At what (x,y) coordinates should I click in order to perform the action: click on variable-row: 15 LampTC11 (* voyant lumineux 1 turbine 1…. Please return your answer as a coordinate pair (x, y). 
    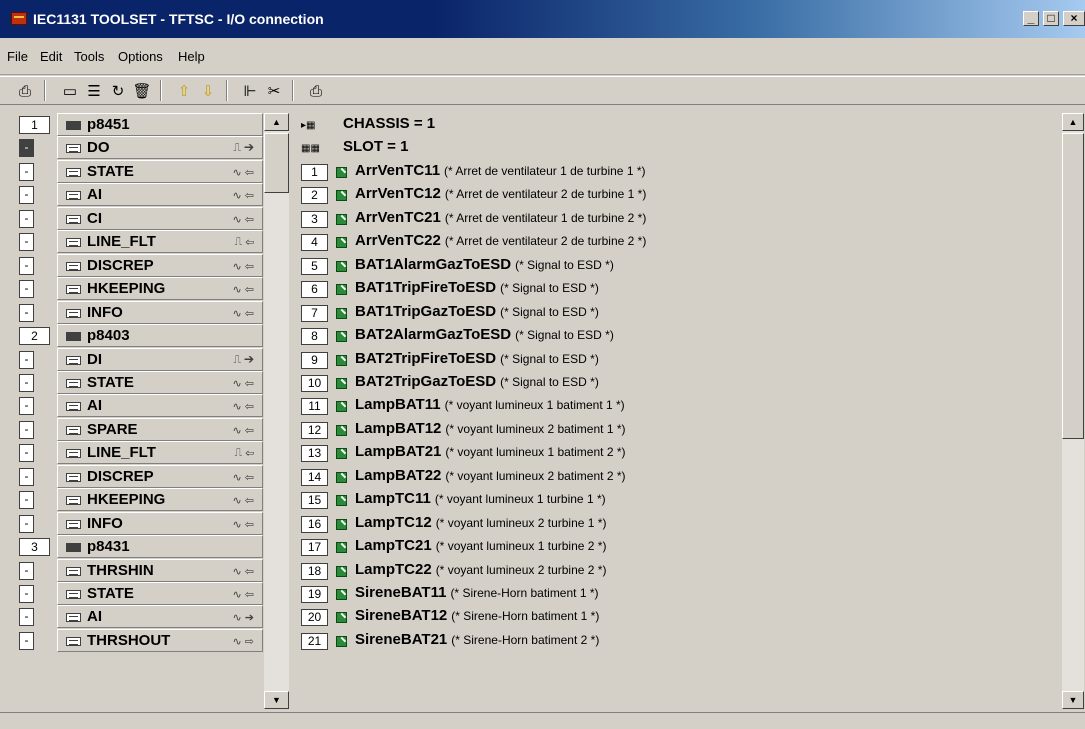
    Looking at the image, I should click on (677, 499).